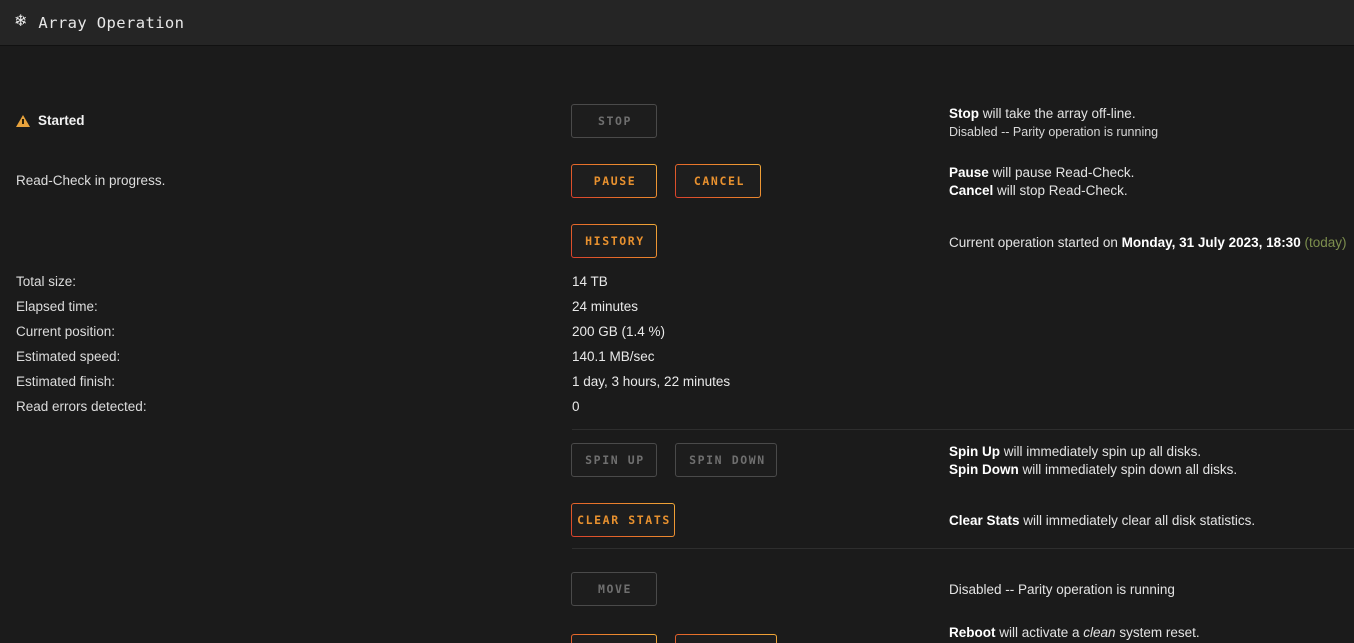 The height and width of the screenshot is (643, 1354). I want to click on move-button-group: MOVE, so click(614, 589).